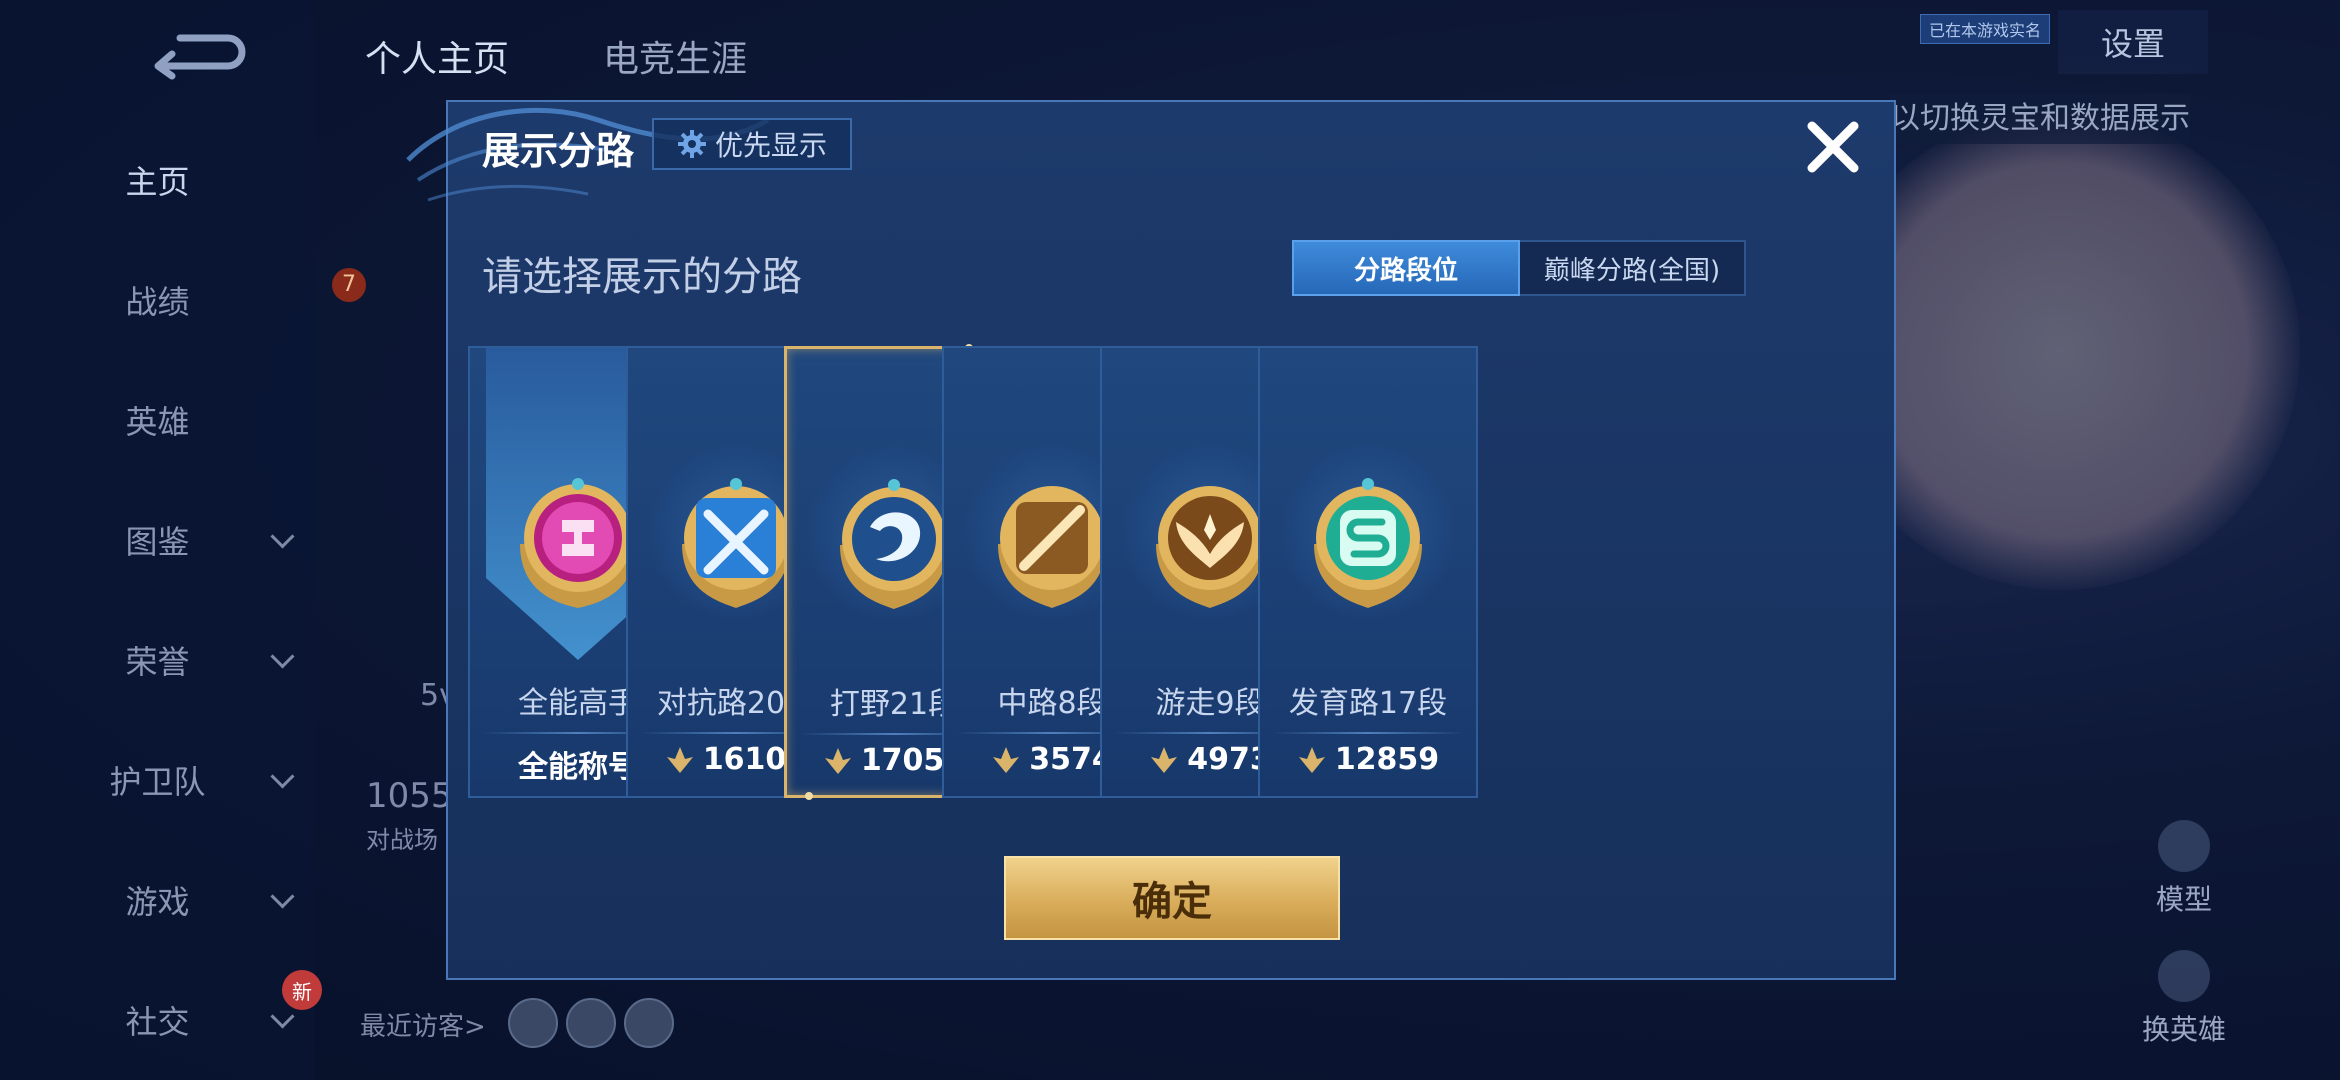 This screenshot has width=2340, height=1080. What do you see at coordinates (770, 145) in the screenshot?
I see `priority-display-label: 优先显示` at bounding box center [770, 145].